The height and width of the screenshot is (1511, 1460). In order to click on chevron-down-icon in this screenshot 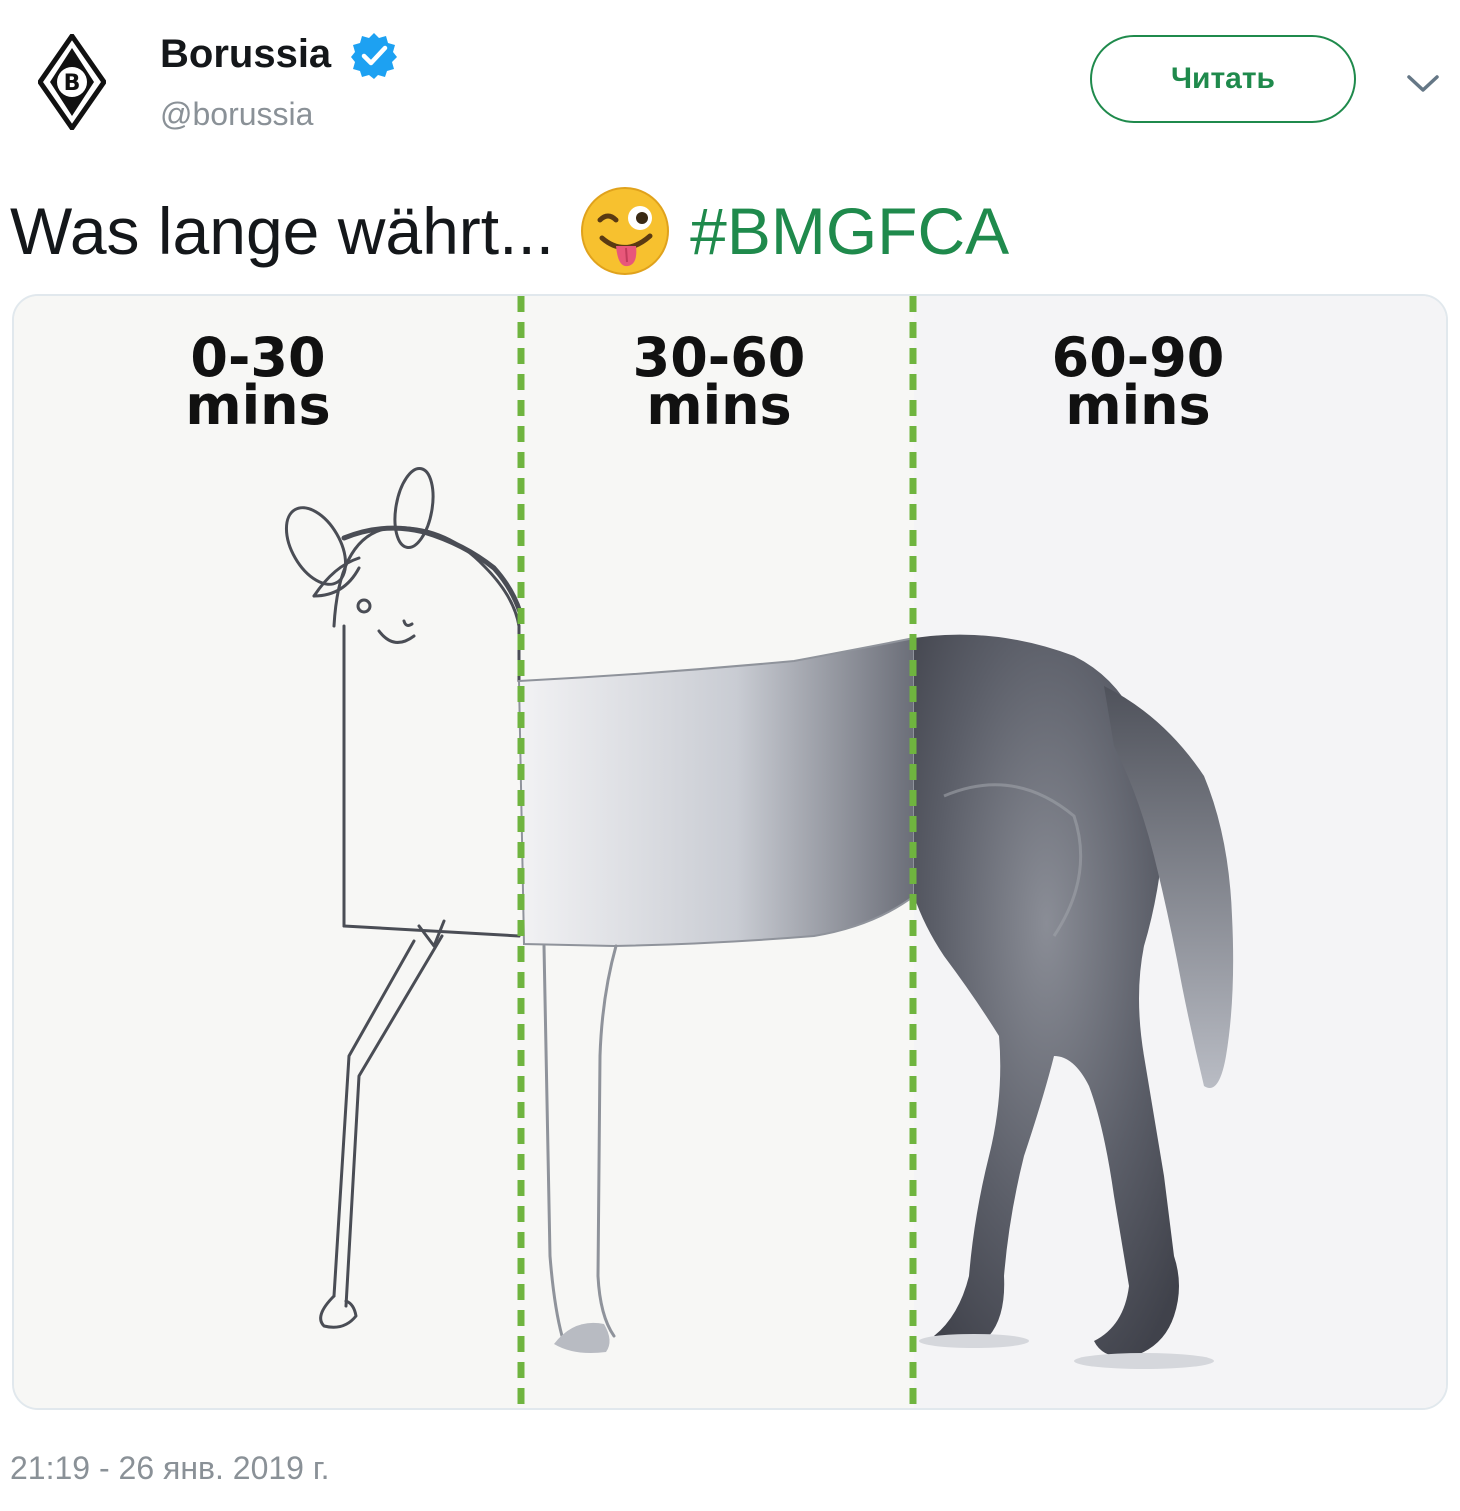, I will do `click(1423, 83)`.